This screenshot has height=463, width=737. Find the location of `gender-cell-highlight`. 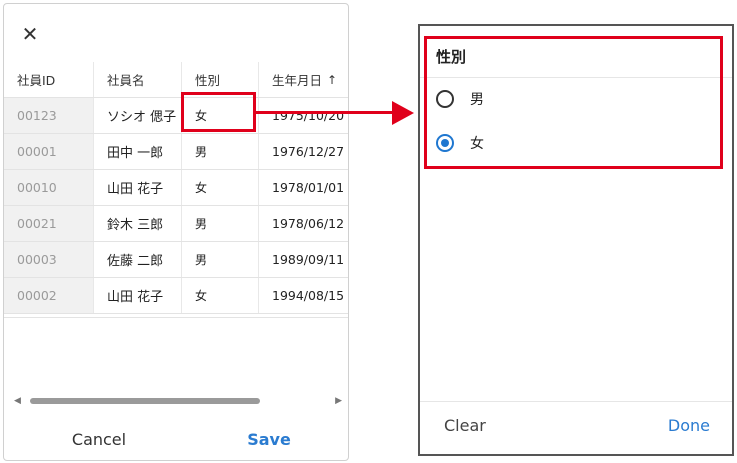

gender-cell-highlight is located at coordinates (218, 112).